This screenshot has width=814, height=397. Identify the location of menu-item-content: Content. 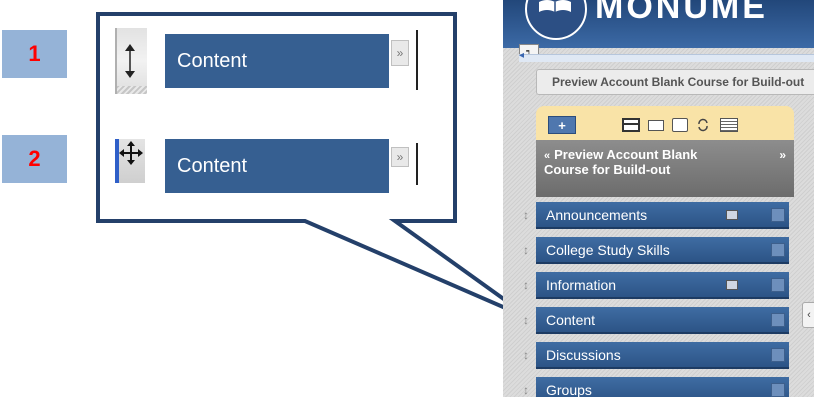
(662, 320).